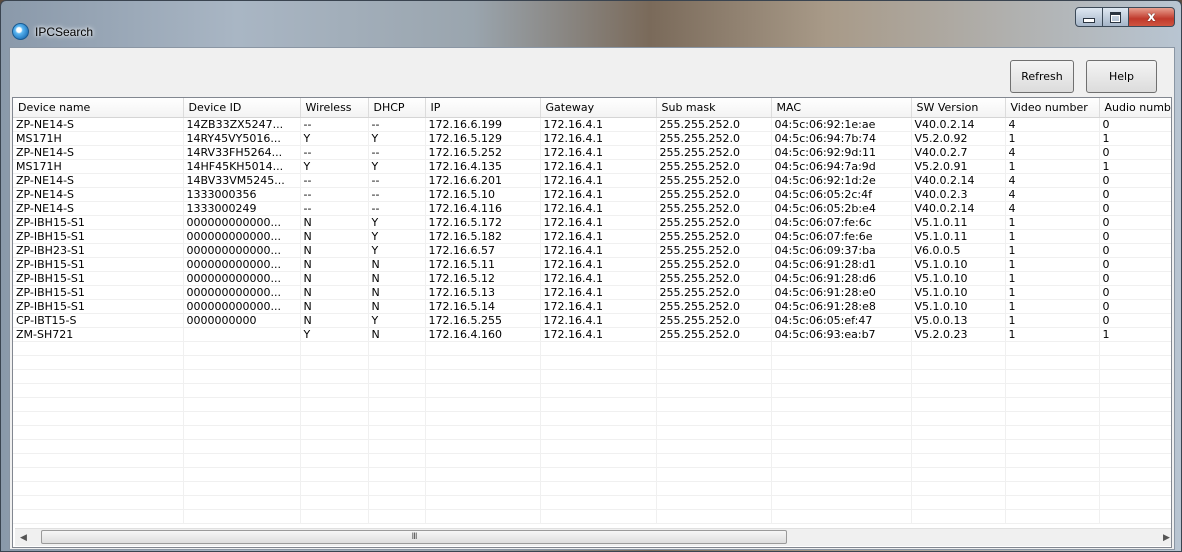  What do you see at coordinates (483, 108) in the screenshot?
I see `column-header: IP` at bounding box center [483, 108].